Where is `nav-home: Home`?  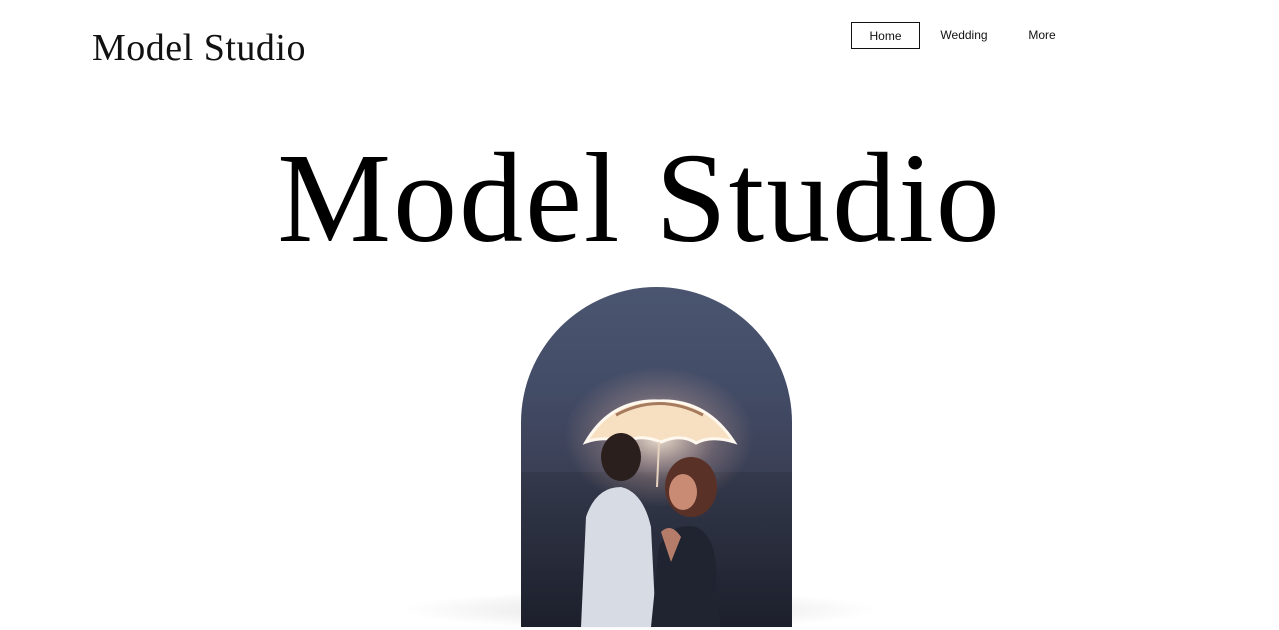
nav-home: Home is located at coordinates (885, 35).